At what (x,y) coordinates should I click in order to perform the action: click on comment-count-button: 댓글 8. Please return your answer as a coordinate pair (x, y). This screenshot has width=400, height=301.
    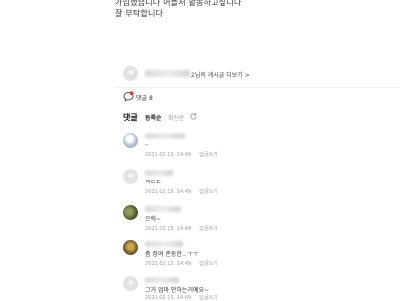
    Looking at the image, I should click on (153, 97).